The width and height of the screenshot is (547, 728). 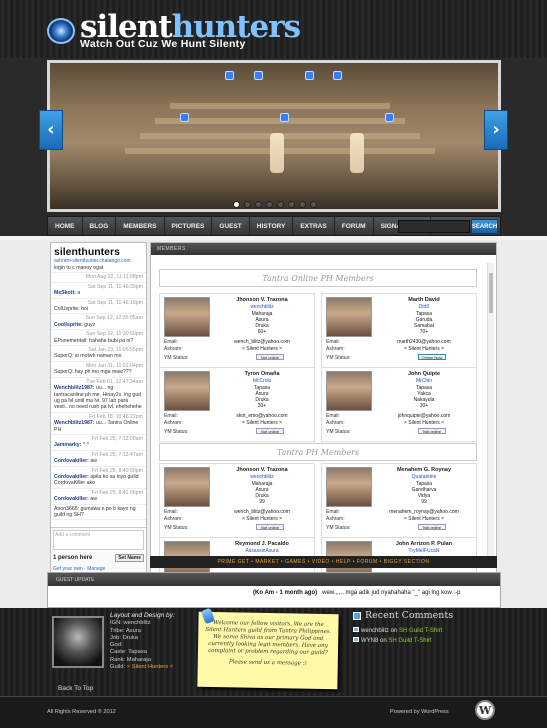 What do you see at coordinates (424, 300) in the screenshot?
I see `member-name: Marth David` at bounding box center [424, 300].